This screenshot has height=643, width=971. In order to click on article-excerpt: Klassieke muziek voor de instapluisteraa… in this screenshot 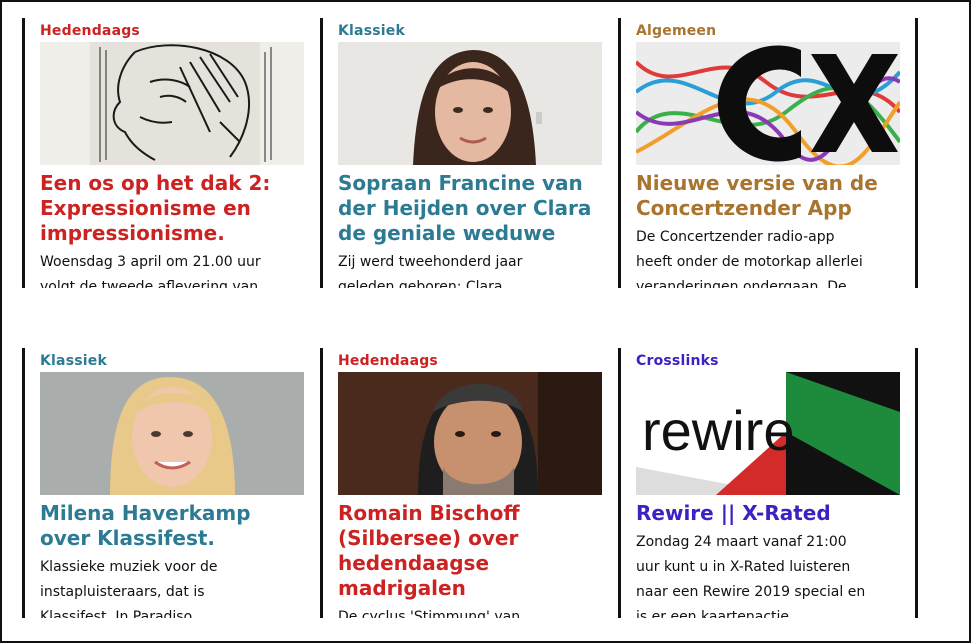, I will do `click(173, 586)`.